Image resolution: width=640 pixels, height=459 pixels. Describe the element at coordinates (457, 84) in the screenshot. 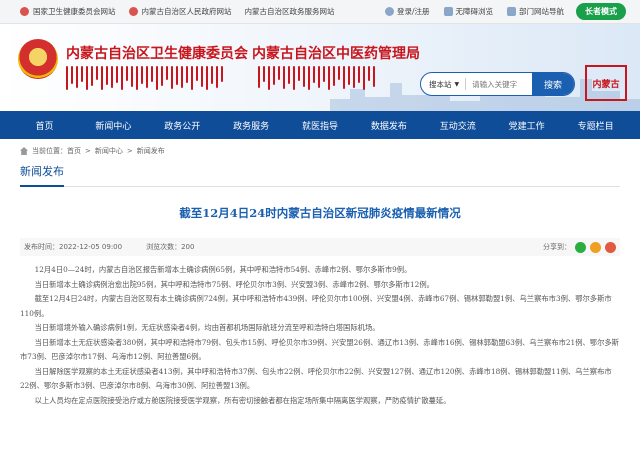

I see `chevron-down-icon: ▼` at that location.